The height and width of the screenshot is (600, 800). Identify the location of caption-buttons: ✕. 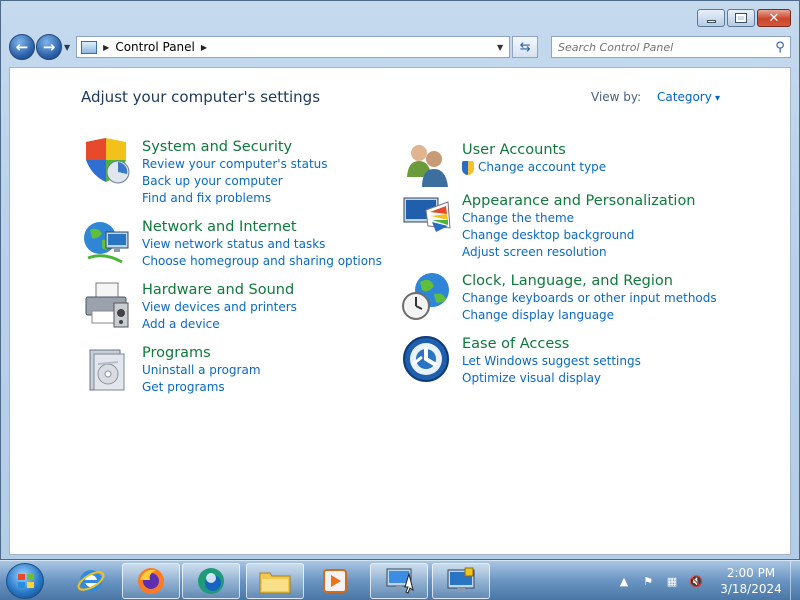
(744, 18).